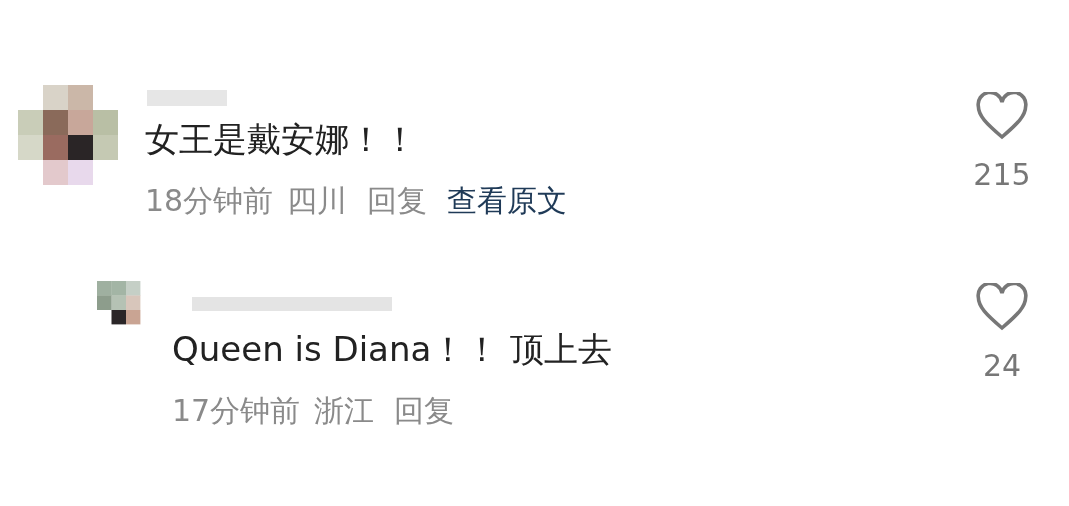 Image resolution: width=1069 pixels, height=506 pixels. What do you see at coordinates (344, 411) in the screenshot?
I see `comment-location: 浙江` at bounding box center [344, 411].